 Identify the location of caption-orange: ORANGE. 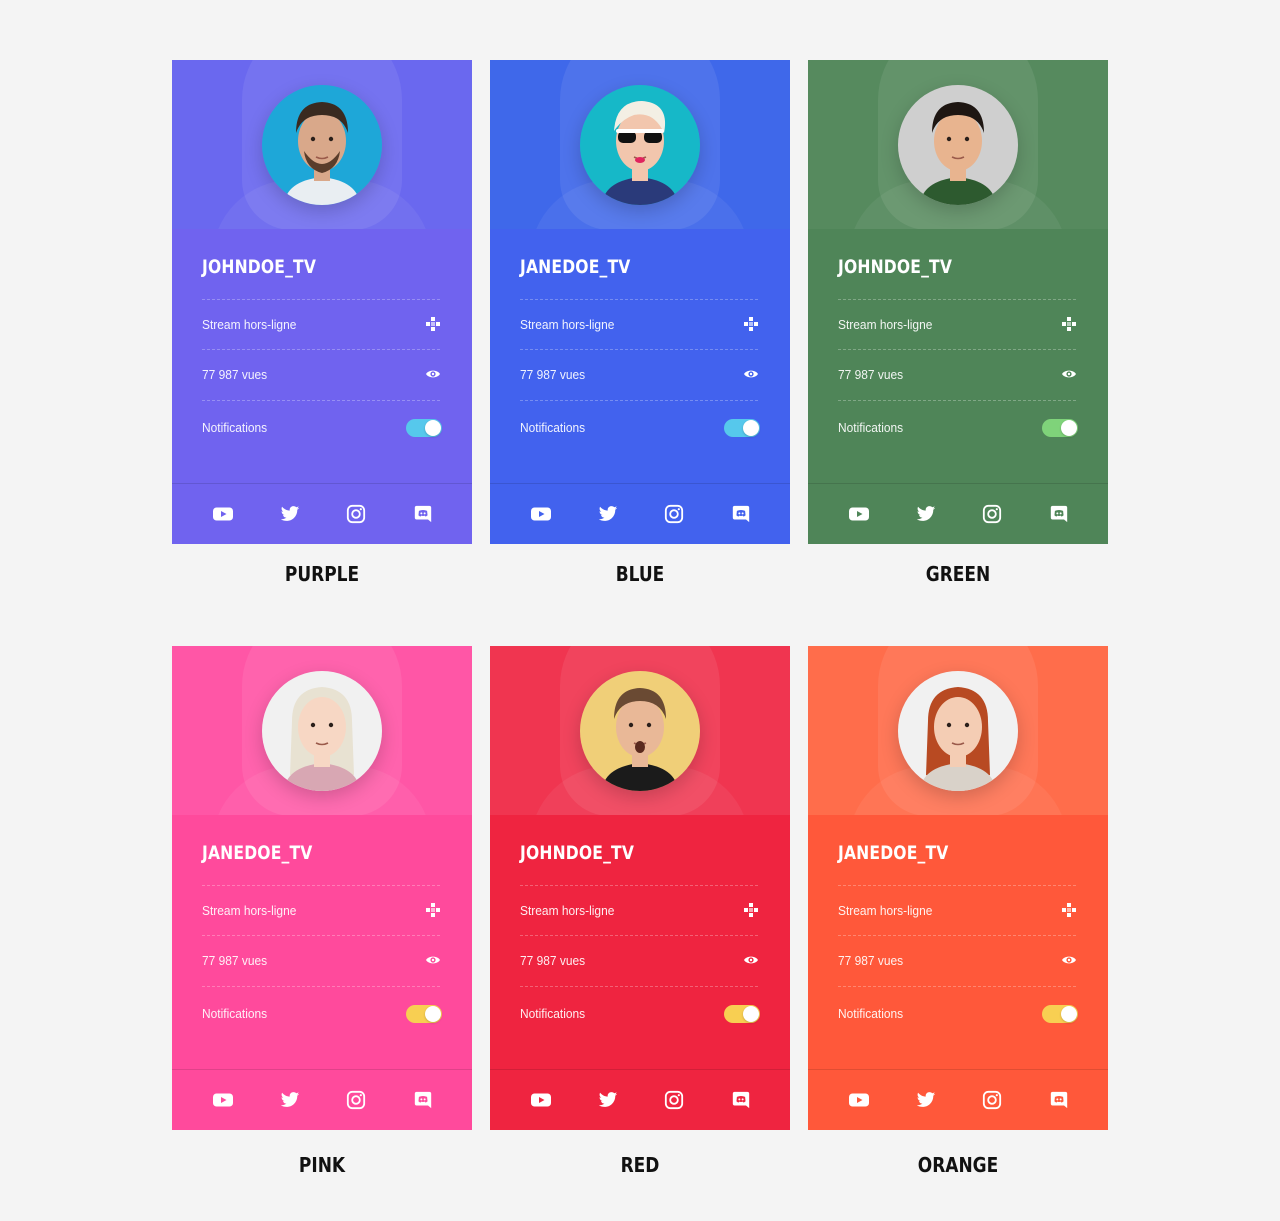
(958, 1165).